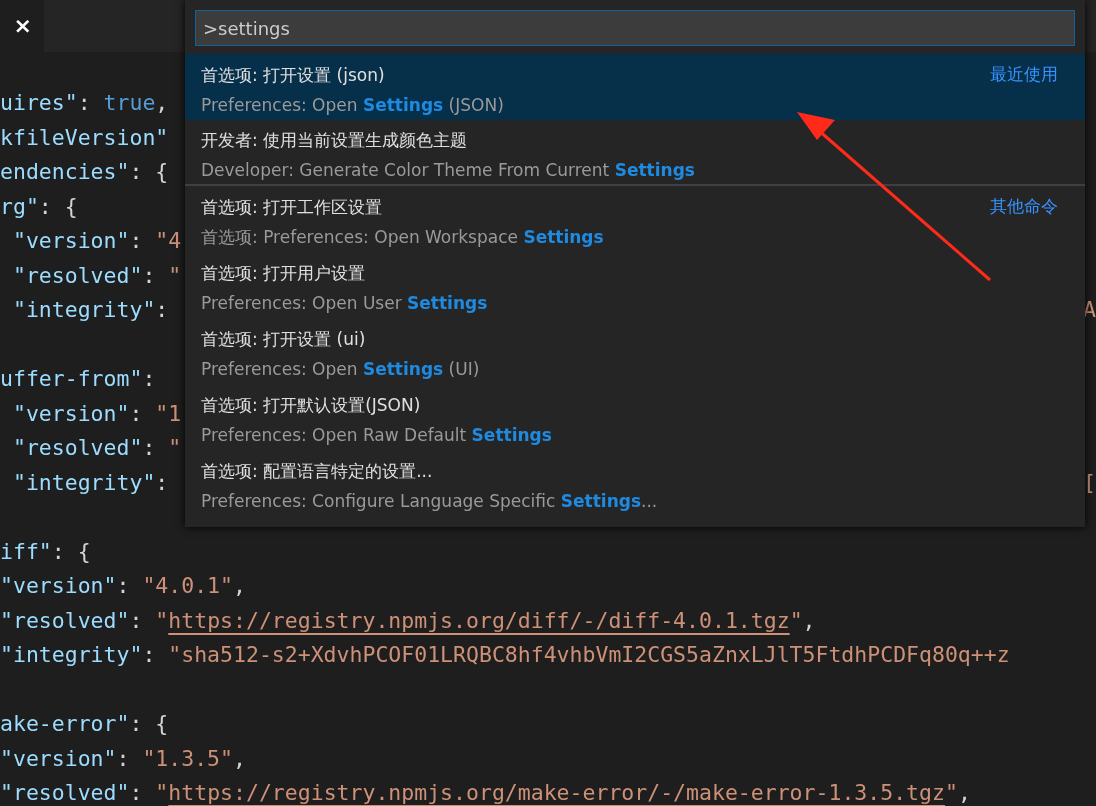  I want to click on code-token: endencies", so click(65, 172).